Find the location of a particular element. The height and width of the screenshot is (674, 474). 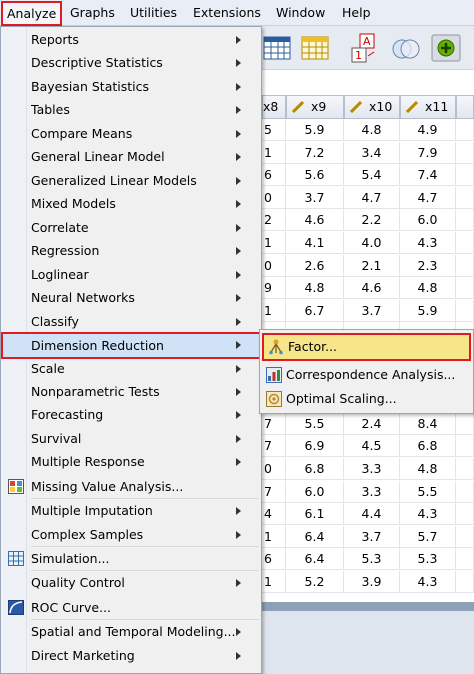

grid-cell: 5.2 is located at coordinates (315, 582).